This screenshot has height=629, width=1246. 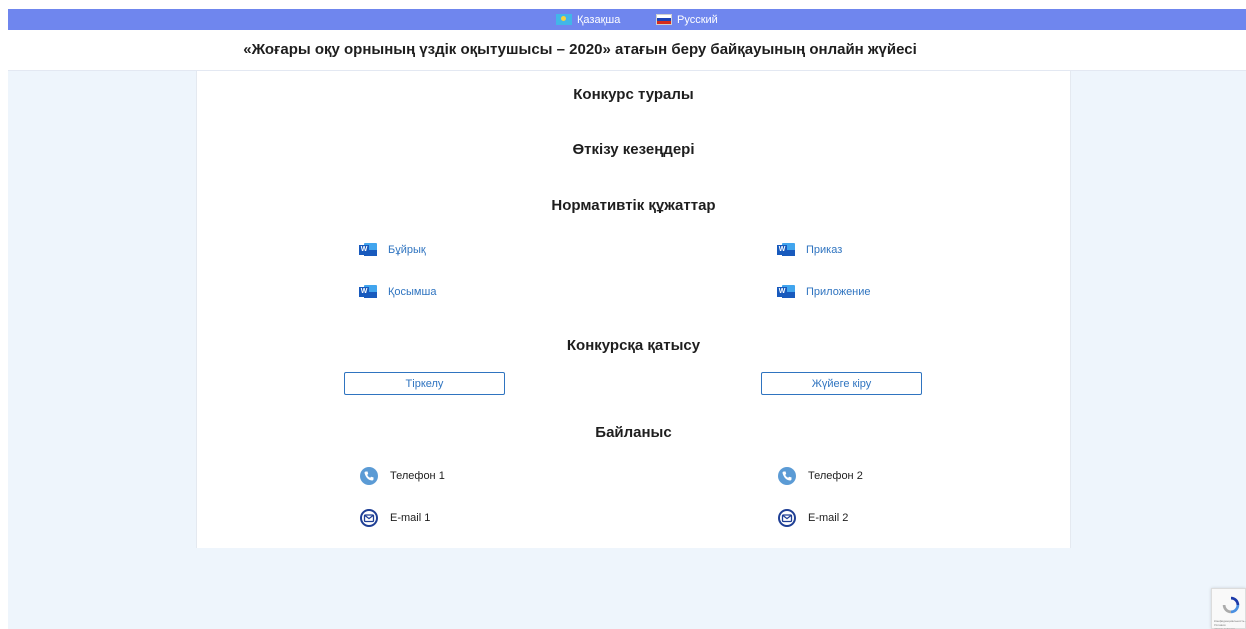 I want to click on document-appendix-kz-link: W Қосымша, so click(x=397, y=291).